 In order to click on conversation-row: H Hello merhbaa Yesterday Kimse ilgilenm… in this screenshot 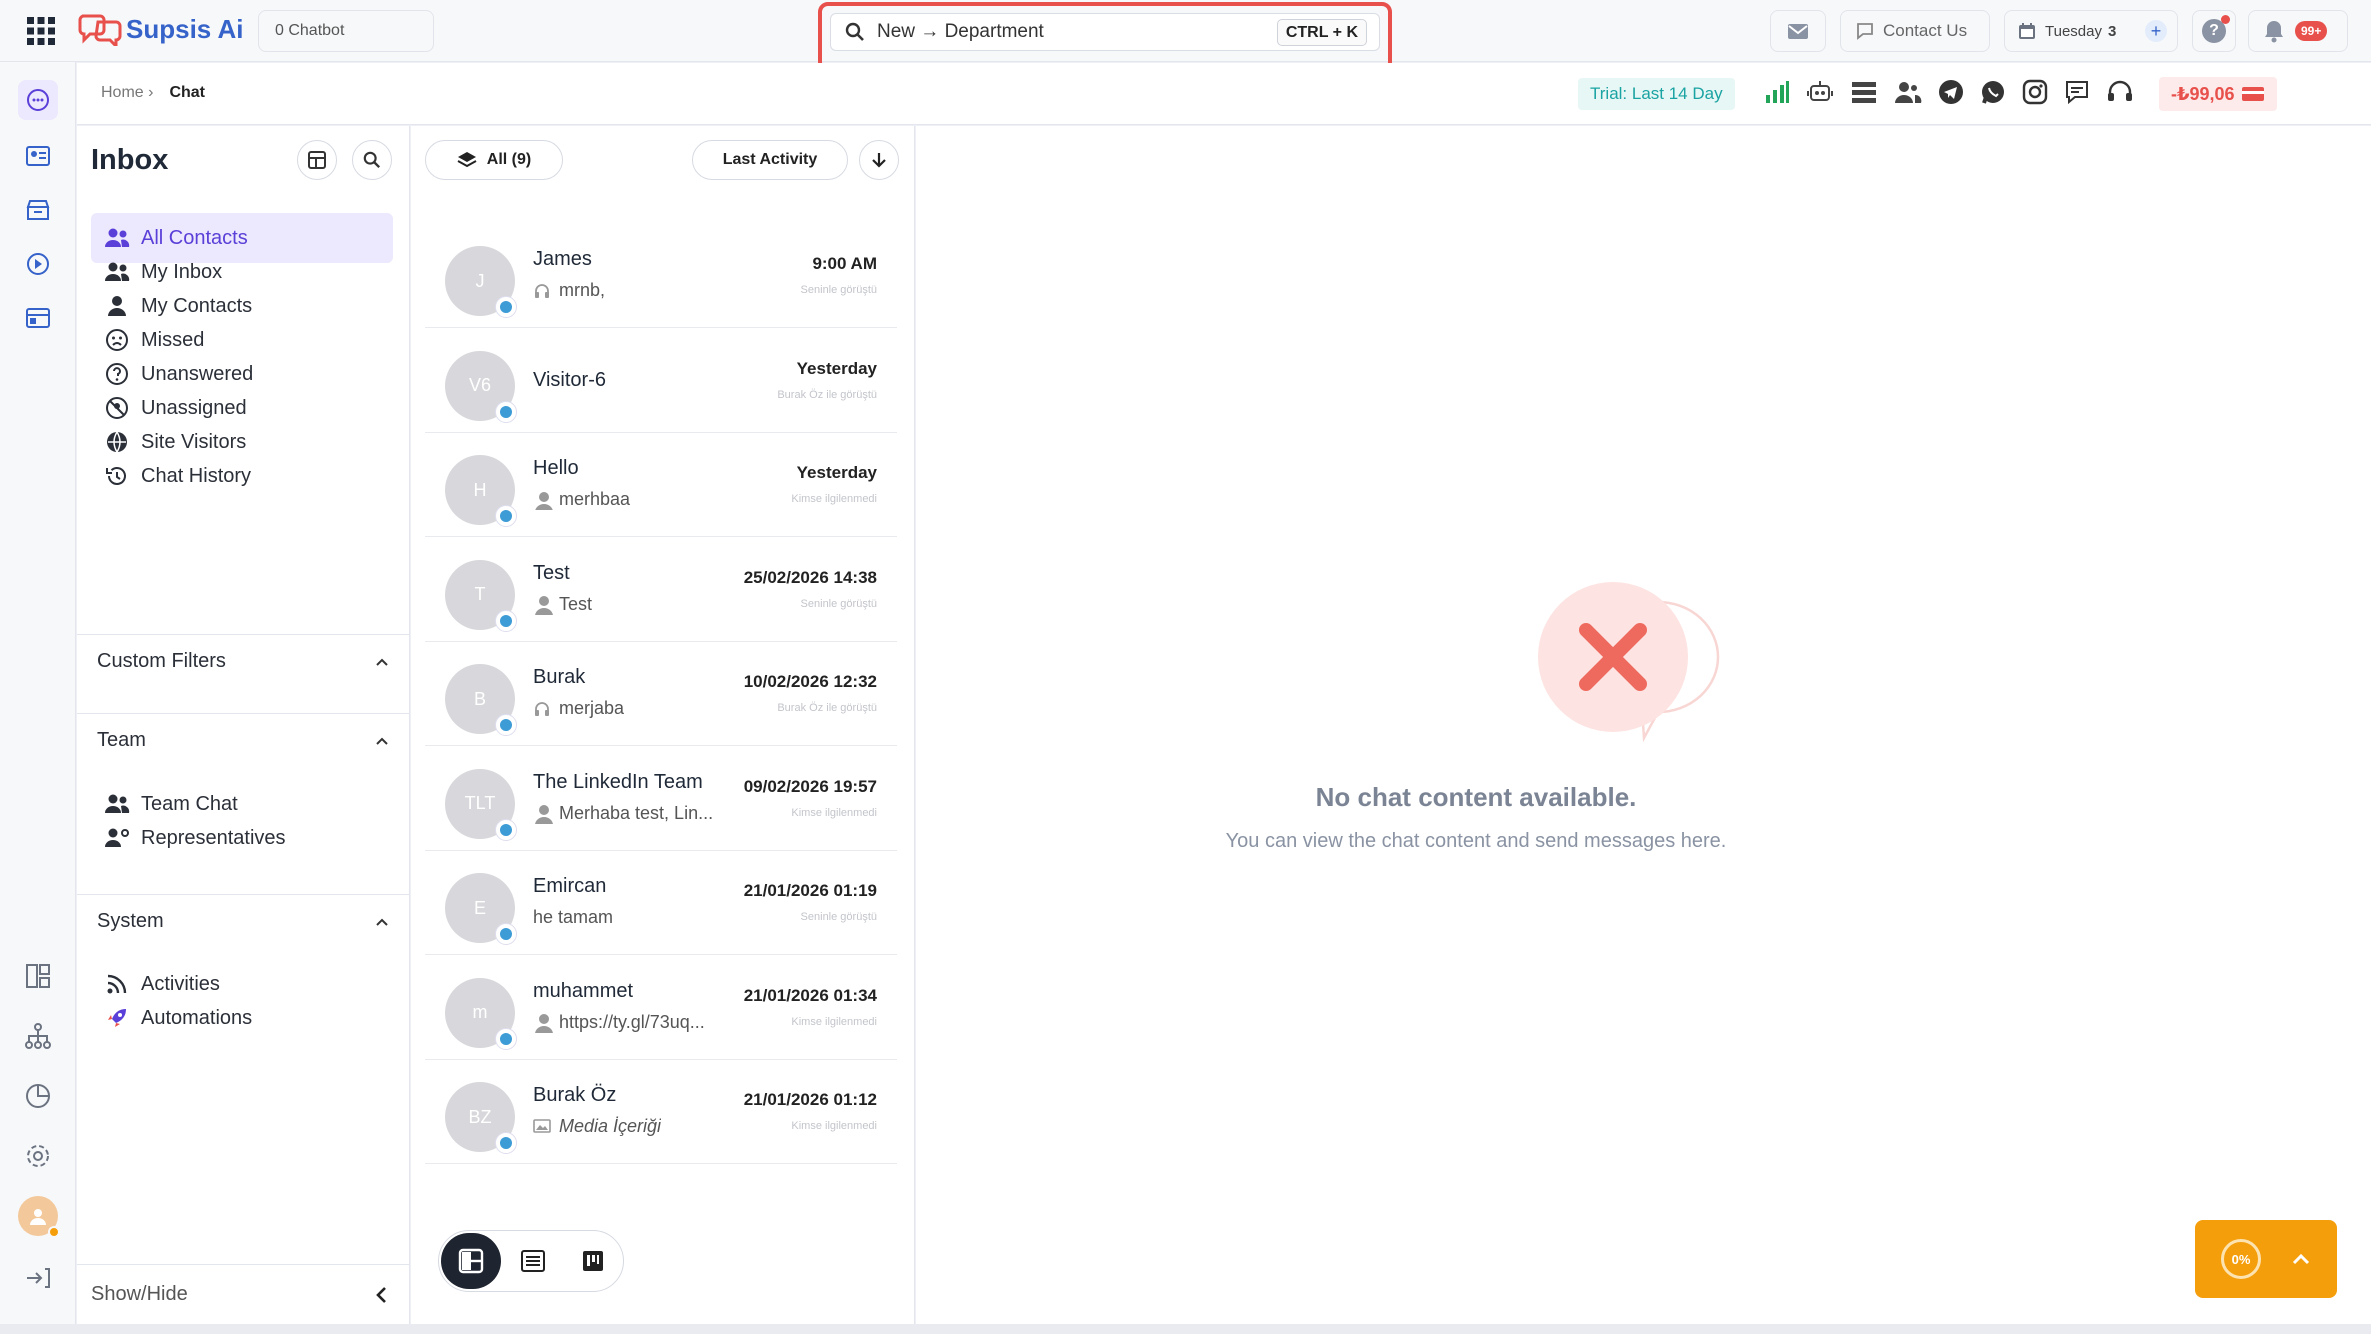, I will do `click(661, 485)`.